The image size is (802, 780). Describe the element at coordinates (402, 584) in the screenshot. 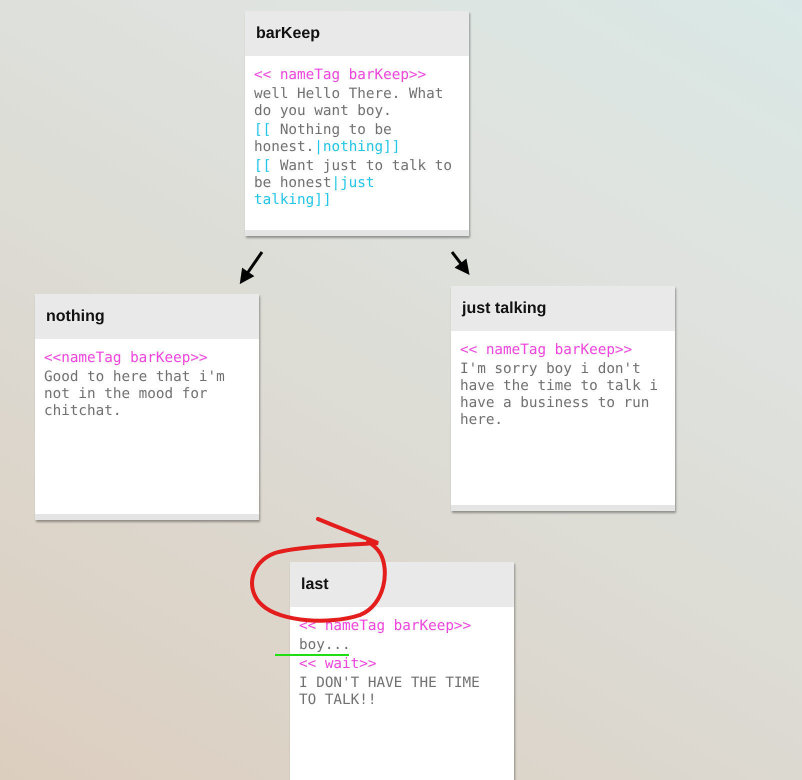

I see `passage-title: last` at that location.